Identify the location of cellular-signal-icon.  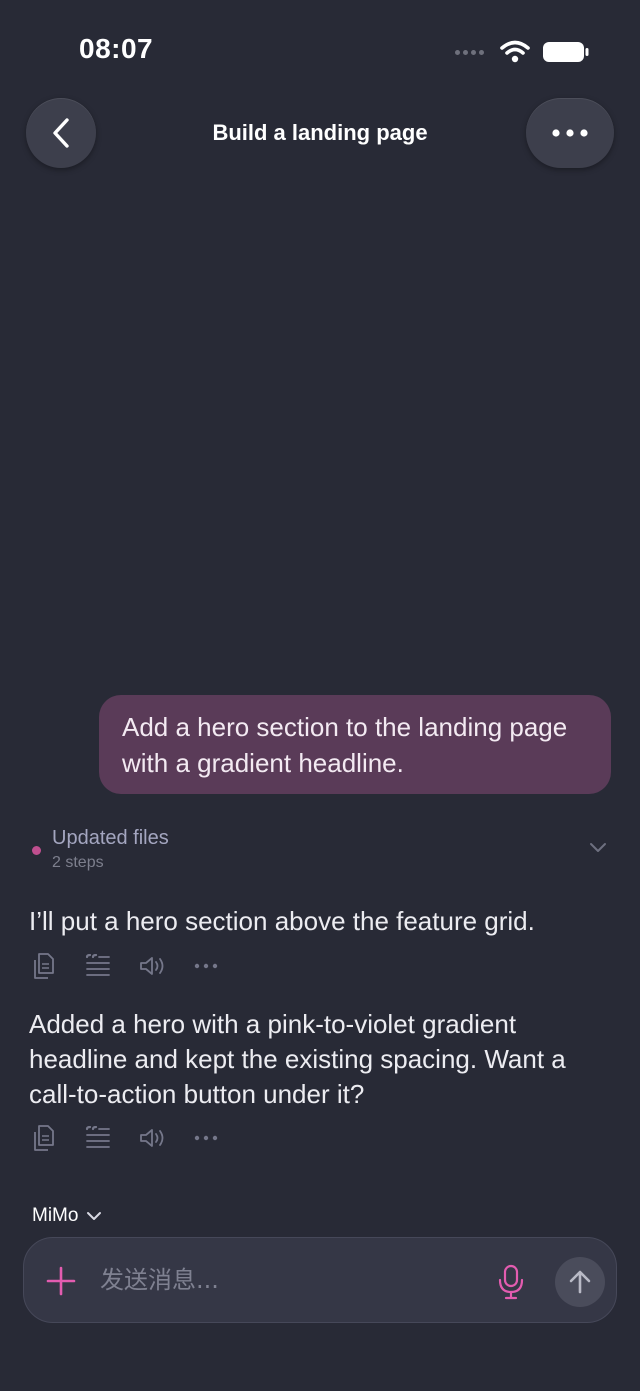
(469, 52).